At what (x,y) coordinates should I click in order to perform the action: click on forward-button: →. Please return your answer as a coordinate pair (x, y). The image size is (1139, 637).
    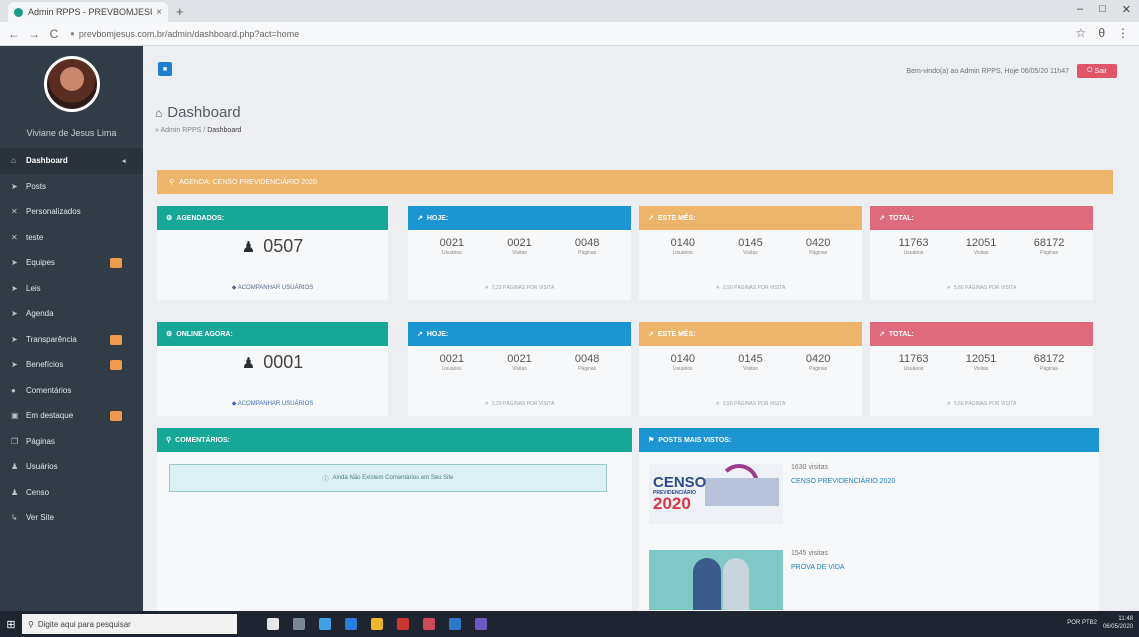
    Looking at the image, I should click on (34, 34).